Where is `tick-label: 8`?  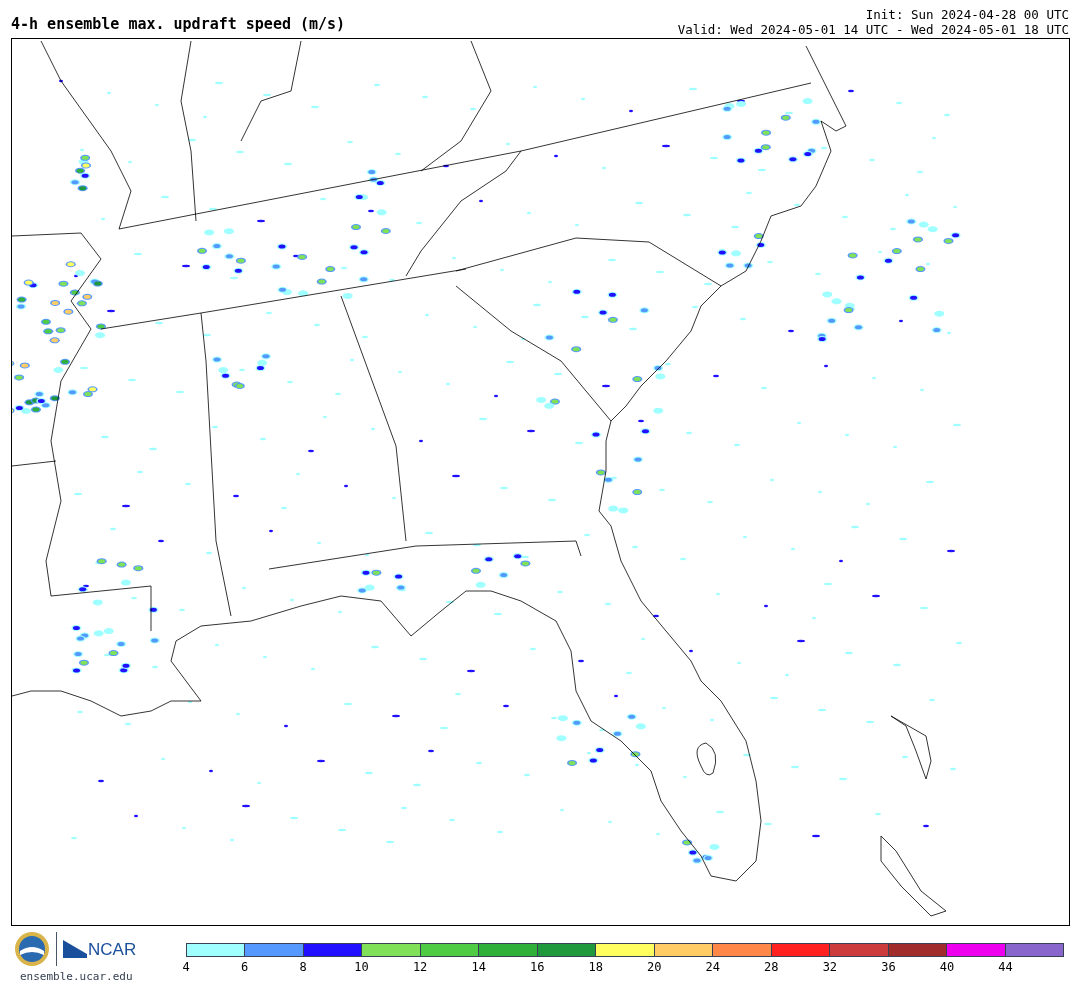
tick-label: 8 is located at coordinates (303, 967).